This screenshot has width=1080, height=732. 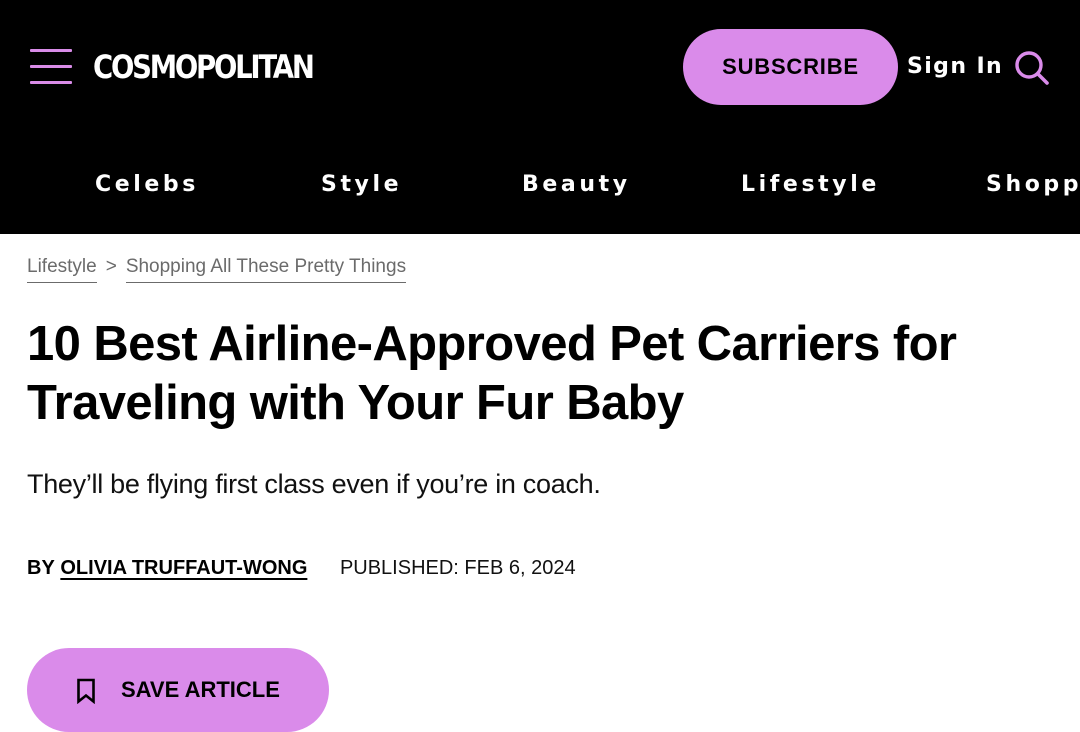 I want to click on main-nav: Celebs Style Beauty Lifestyle Shoppi, so click(x=540, y=186).